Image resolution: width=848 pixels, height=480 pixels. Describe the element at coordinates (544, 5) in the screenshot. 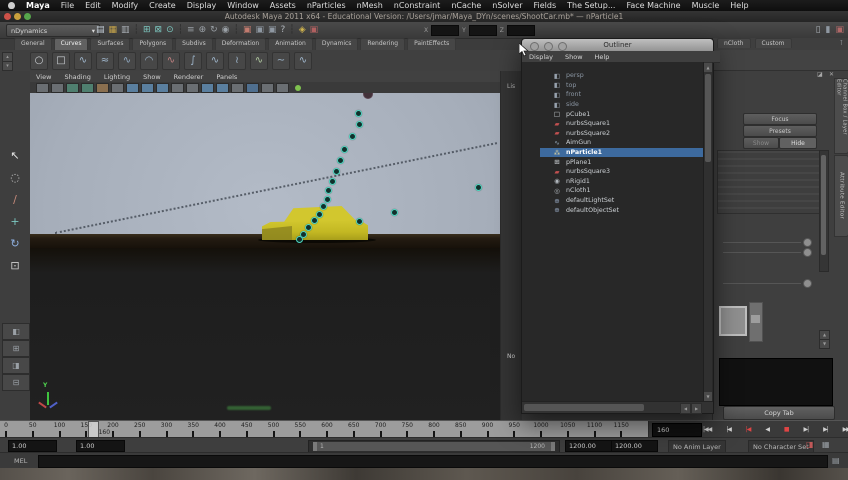

I see `menubar-item-fields: Fields` at that location.